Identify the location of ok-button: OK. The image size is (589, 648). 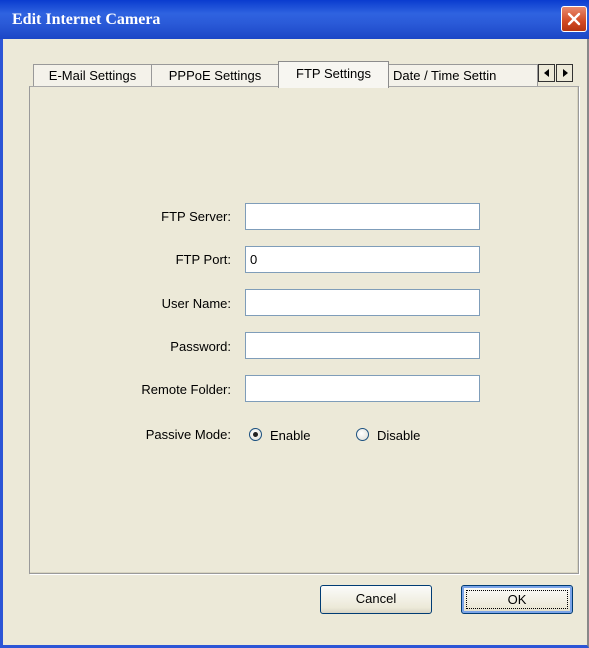
(517, 599).